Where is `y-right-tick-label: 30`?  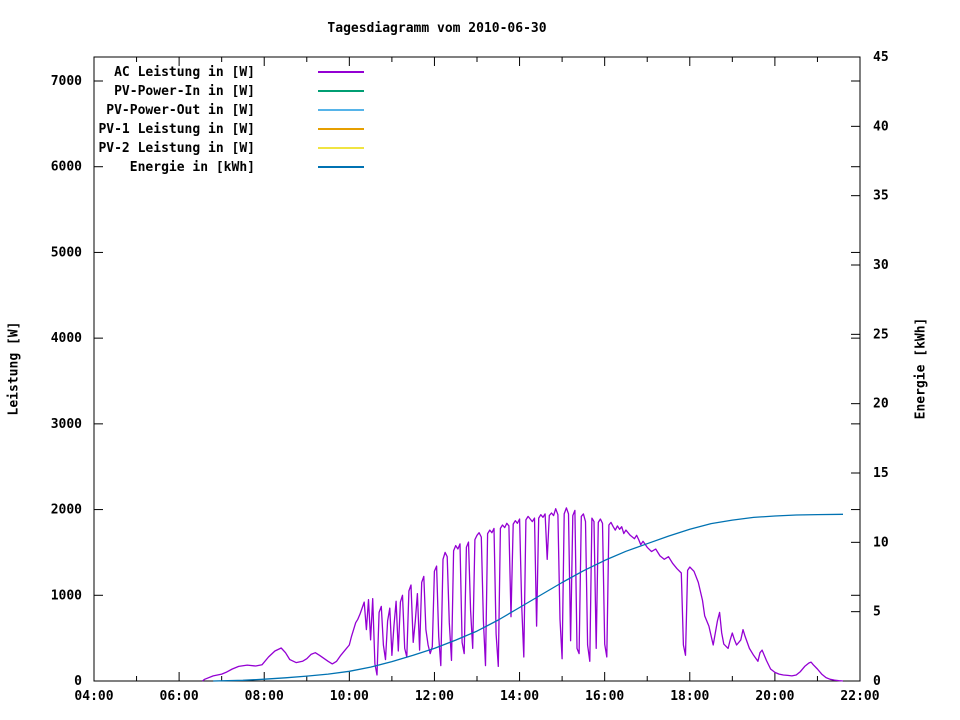 y-right-tick-label: 30 is located at coordinates (881, 265).